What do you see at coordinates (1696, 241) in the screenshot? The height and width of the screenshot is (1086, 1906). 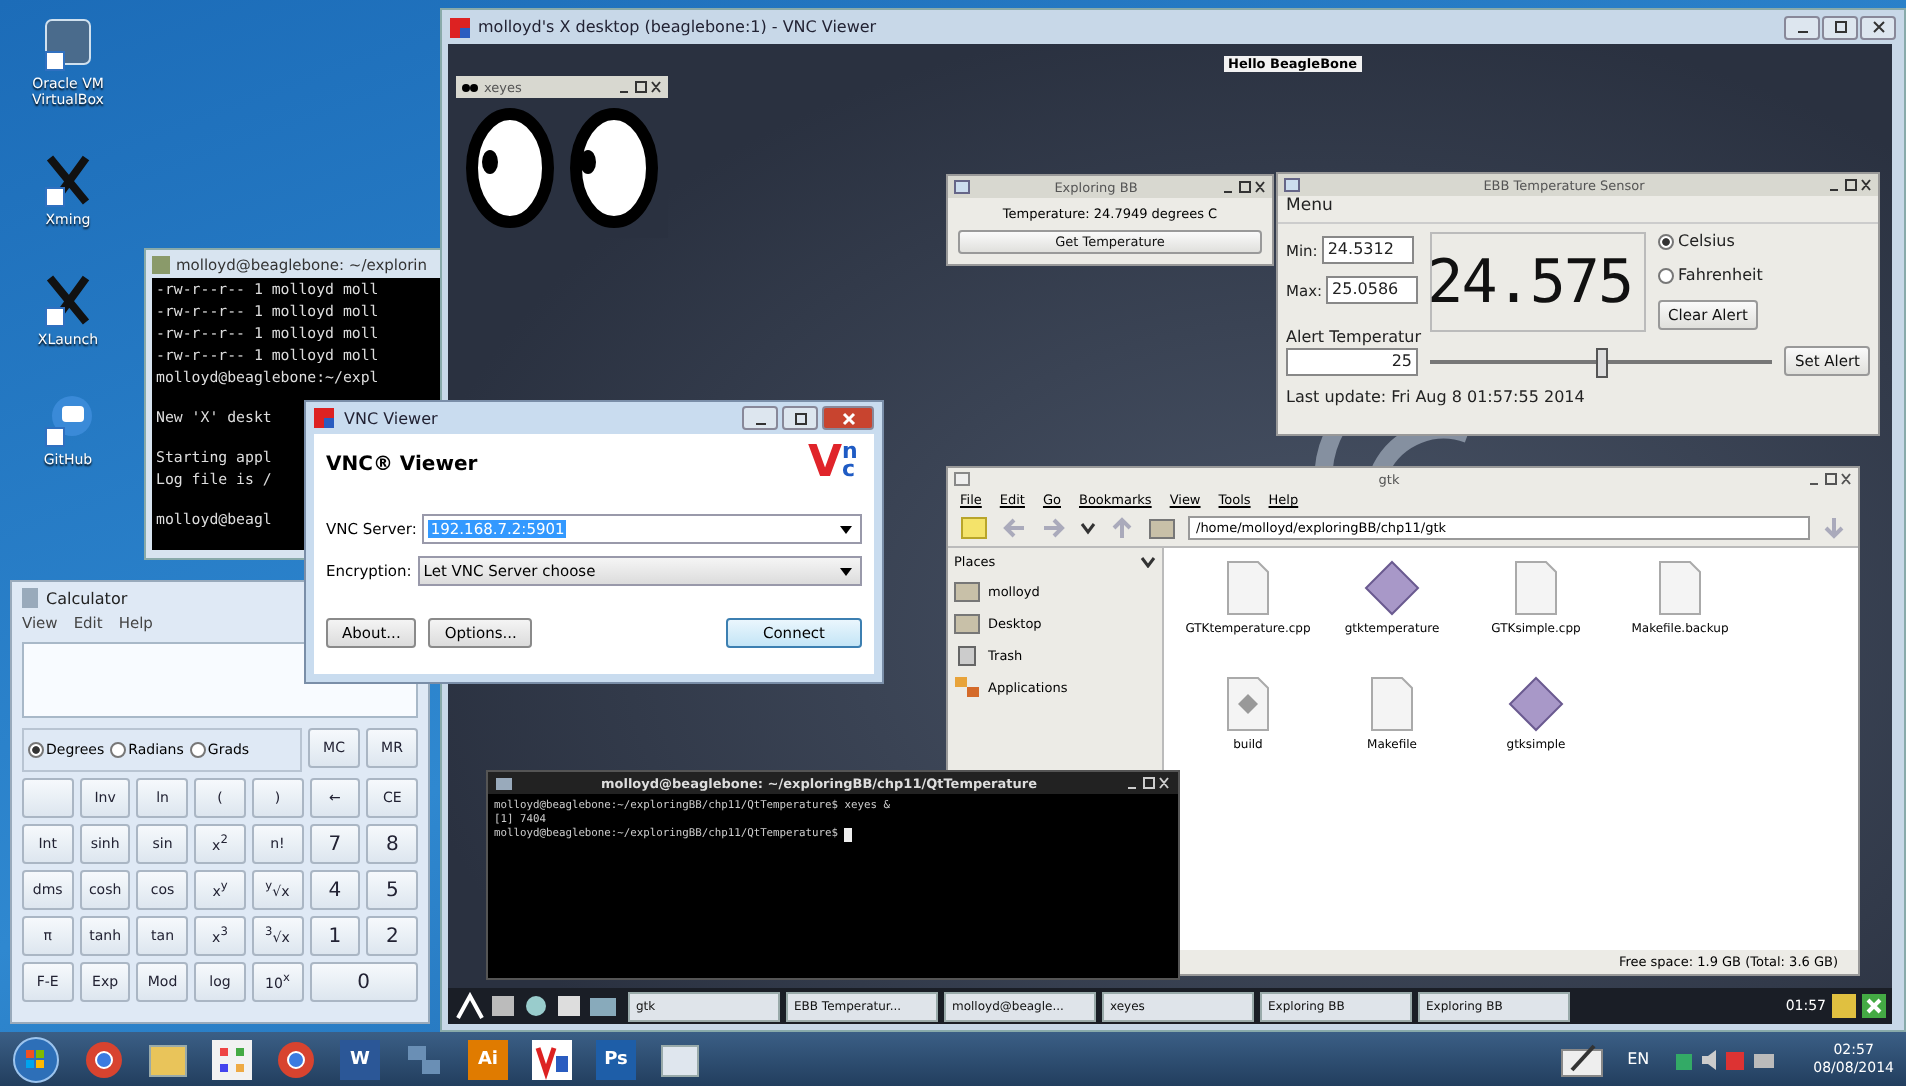 I see `radio-option: Celsius` at bounding box center [1696, 241].